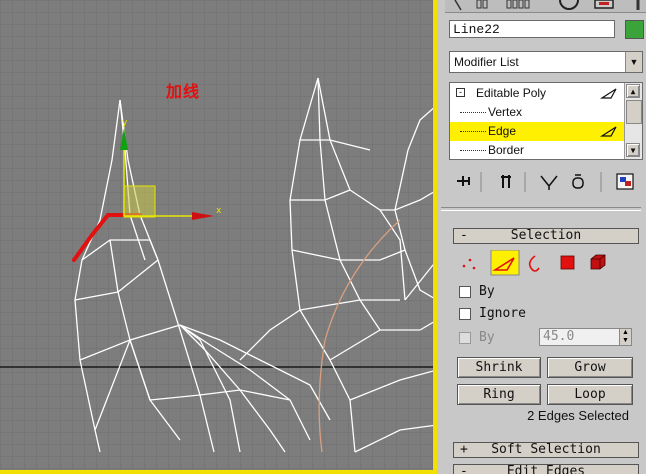  Describe the element at coordinates (578, 181) in the screenshot. I see `remove-modifier-icon` at that location.